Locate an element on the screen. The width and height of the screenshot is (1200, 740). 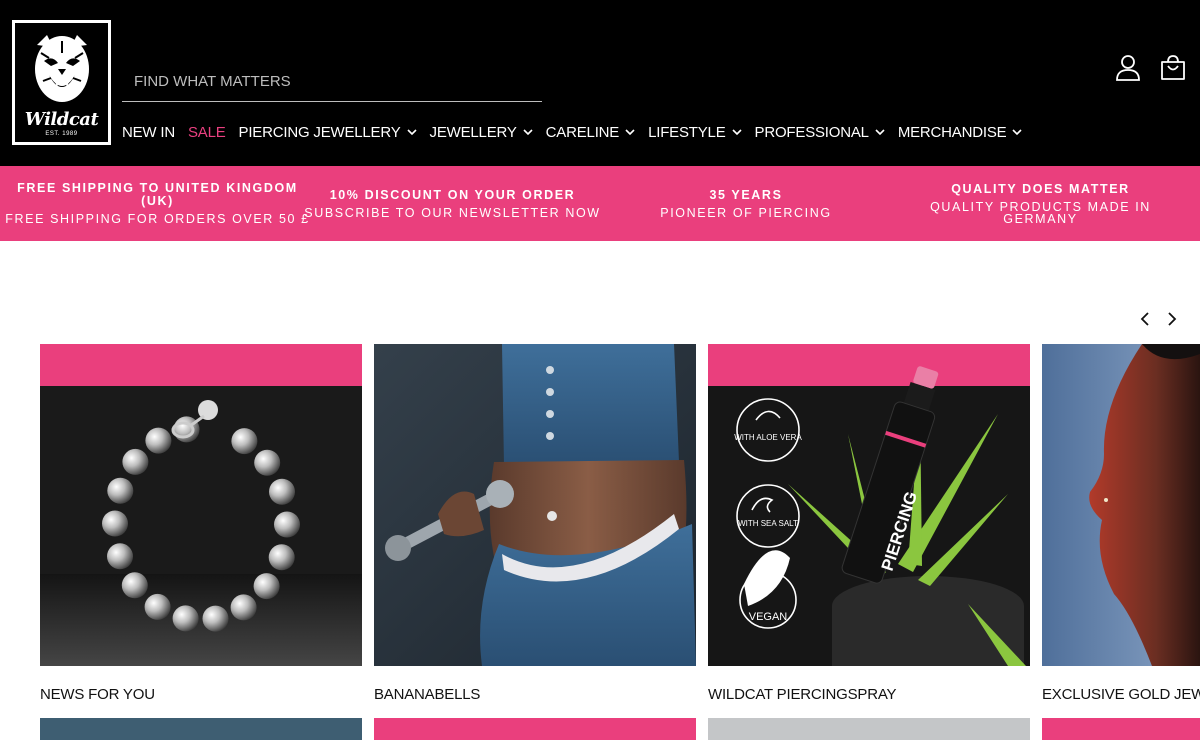
nav-item-label: CARELINE is located at coordinates (582, 132).